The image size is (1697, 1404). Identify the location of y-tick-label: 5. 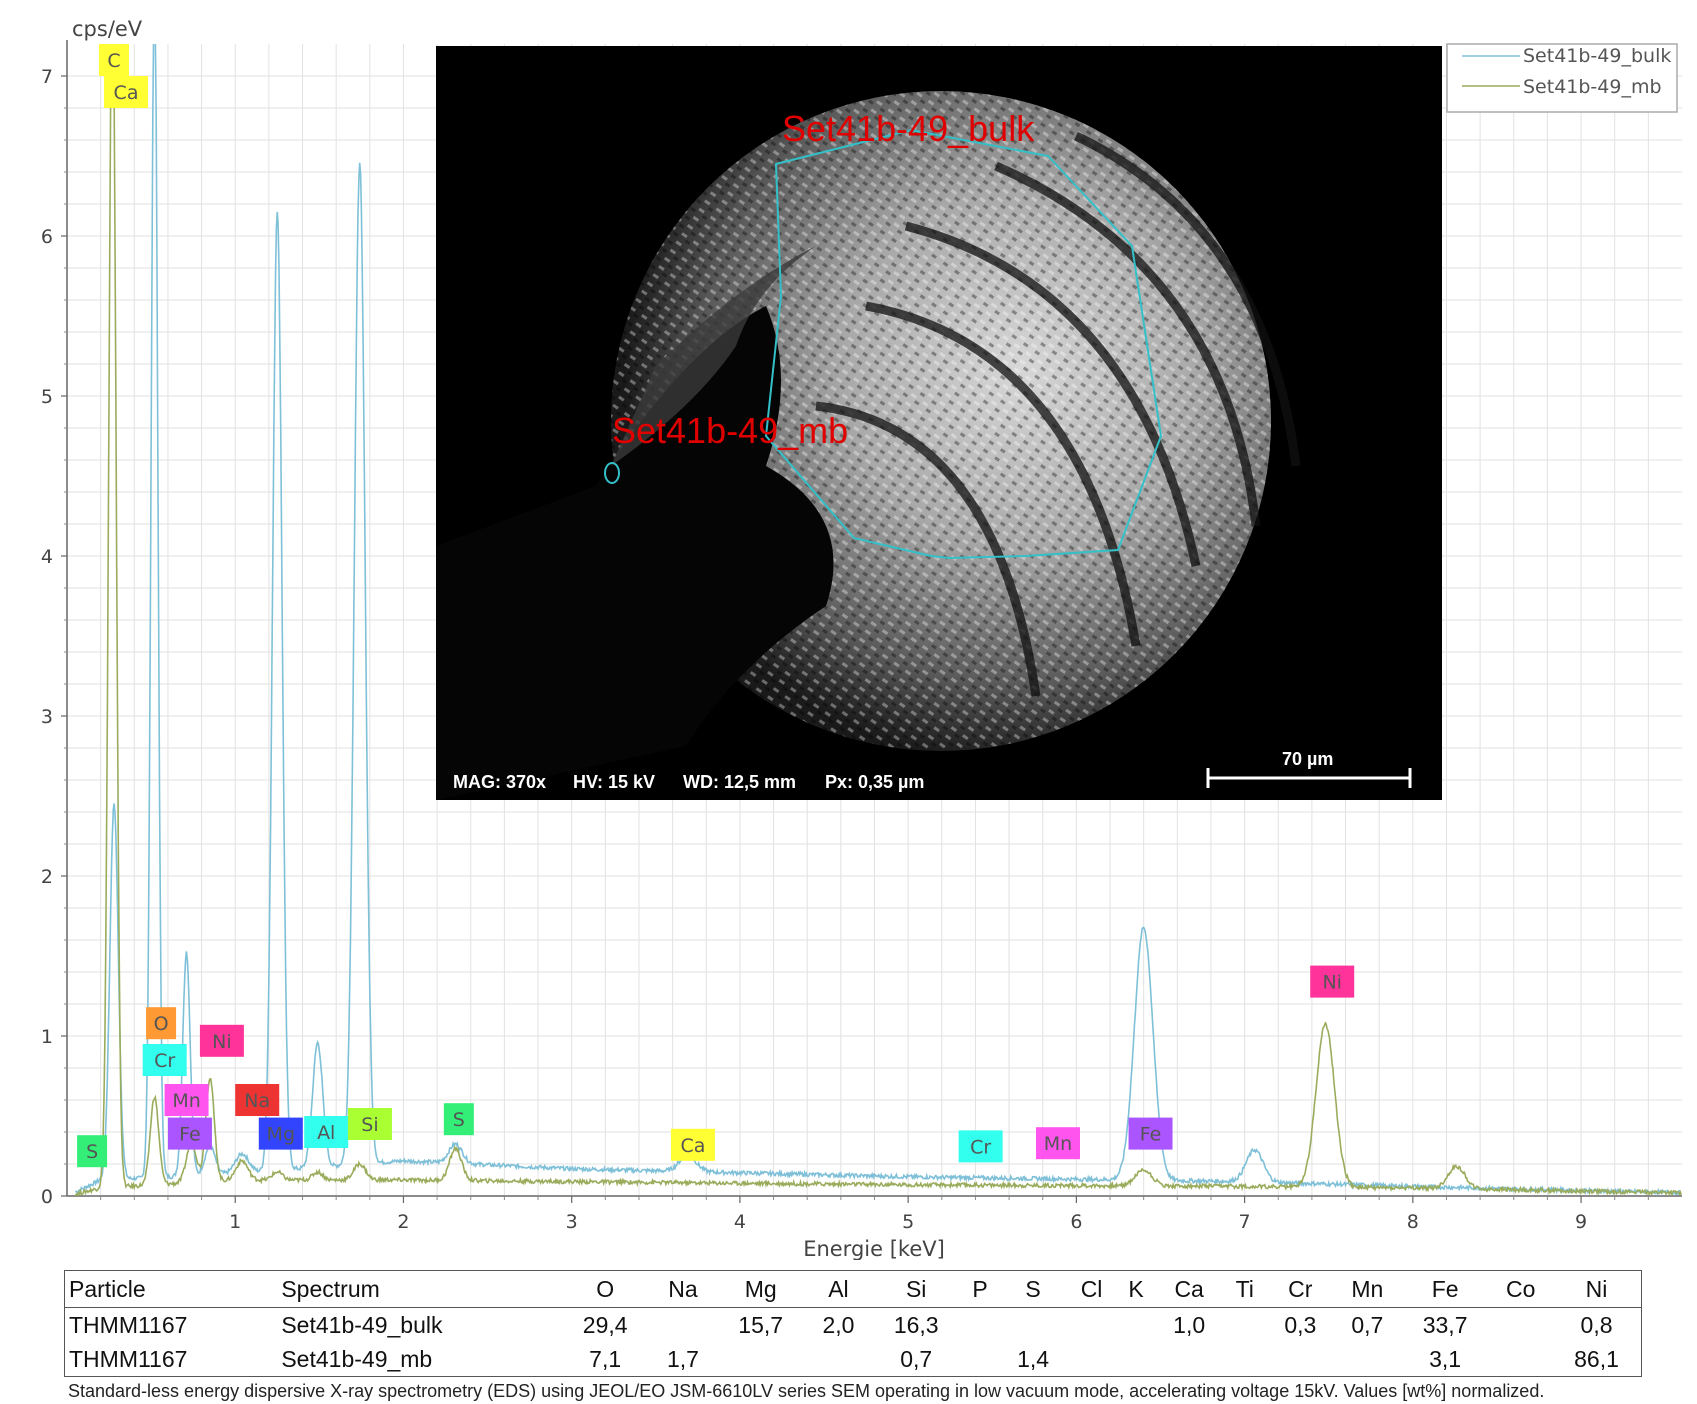
(47, 397).